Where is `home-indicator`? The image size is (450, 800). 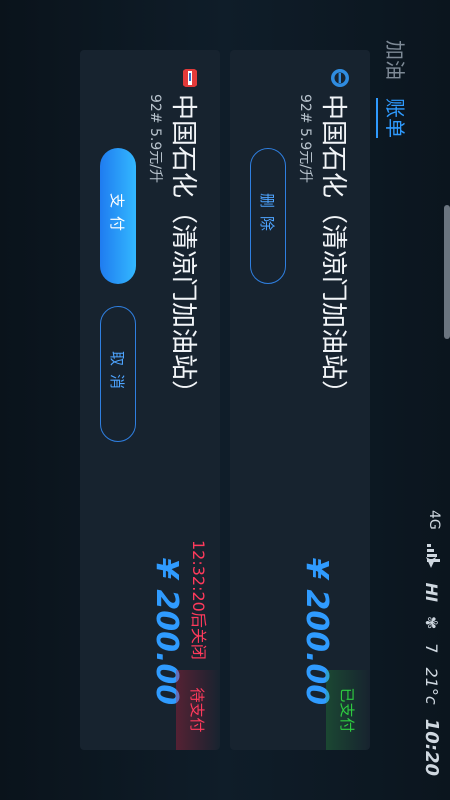
home-indicator is located at coordinates (447, 272).